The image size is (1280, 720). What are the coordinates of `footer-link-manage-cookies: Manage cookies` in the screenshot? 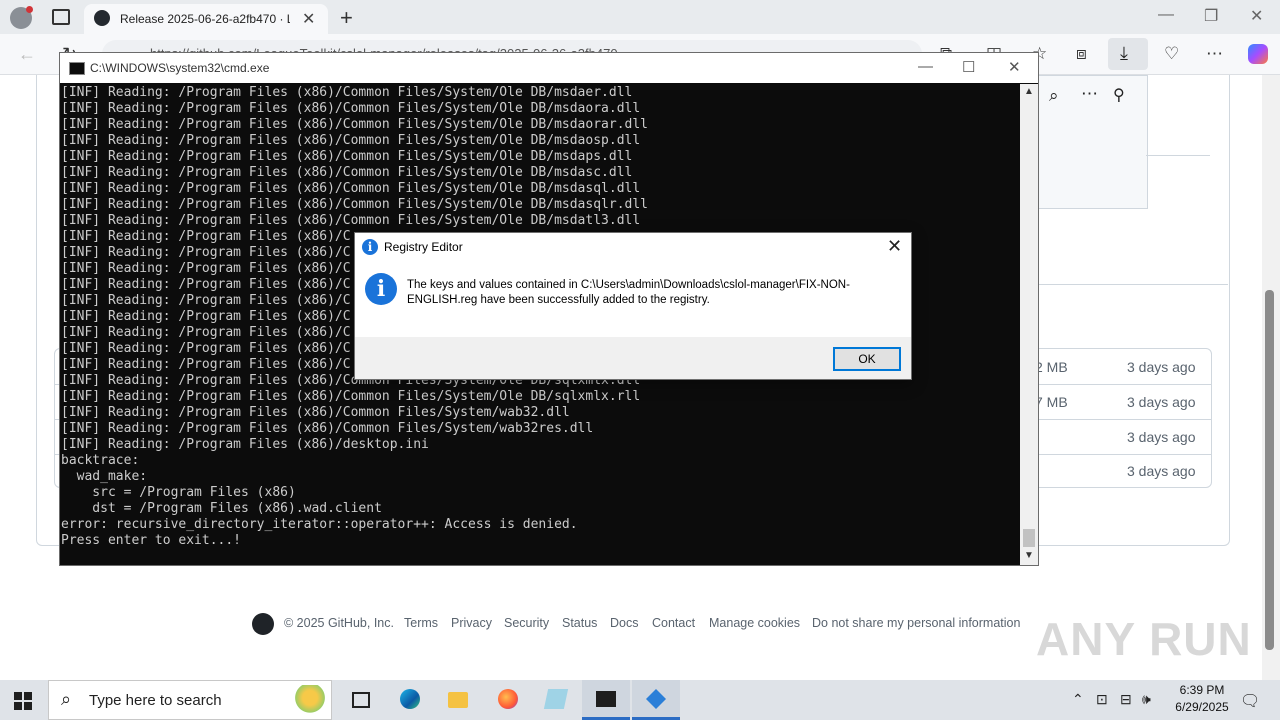 It's located at (754, 623).